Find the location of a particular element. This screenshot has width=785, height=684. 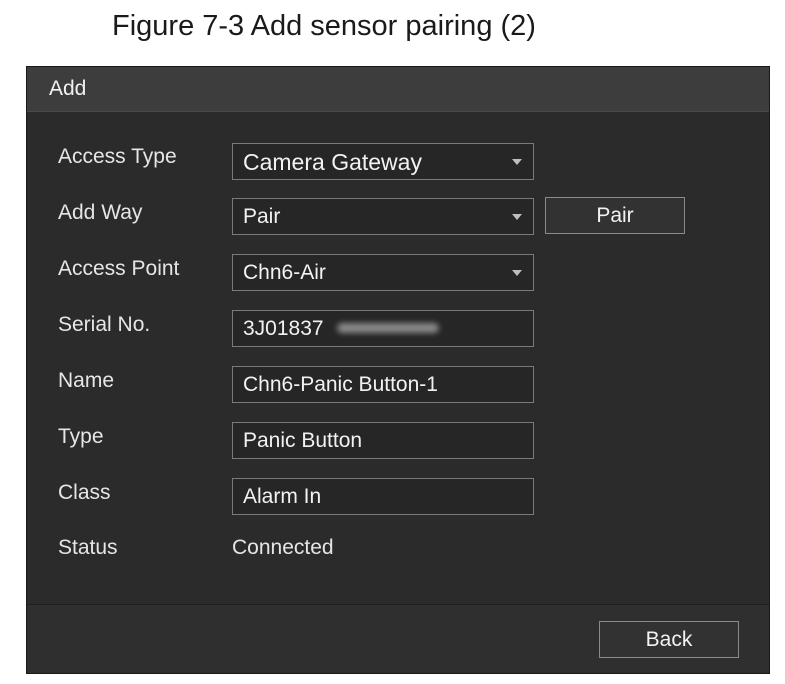

type-field: Panic Button is located at coordinates (383, 440).